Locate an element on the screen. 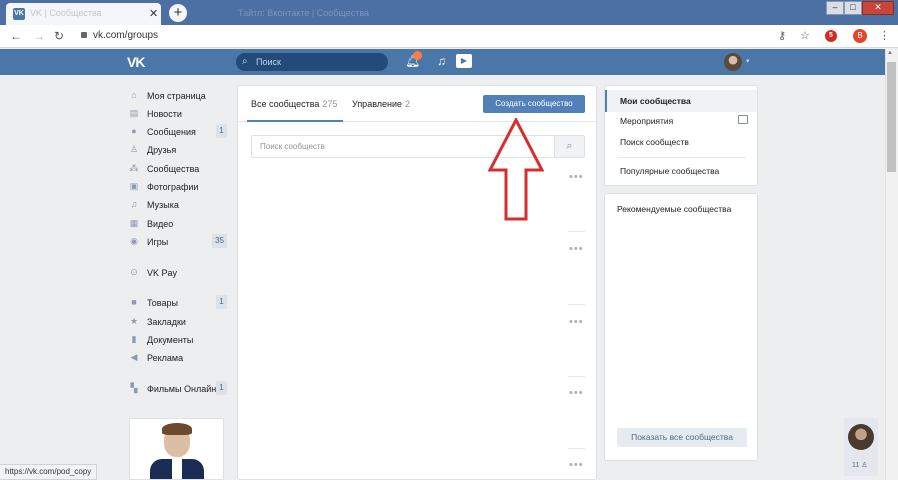  menu-item-games: ◉ Игры 35 is located at coordinates (177, 242).